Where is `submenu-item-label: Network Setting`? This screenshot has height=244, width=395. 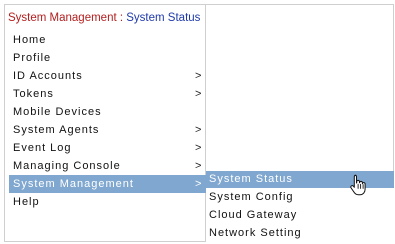
submenu-item-label: Network Setting is located at coordinates (255, 233).